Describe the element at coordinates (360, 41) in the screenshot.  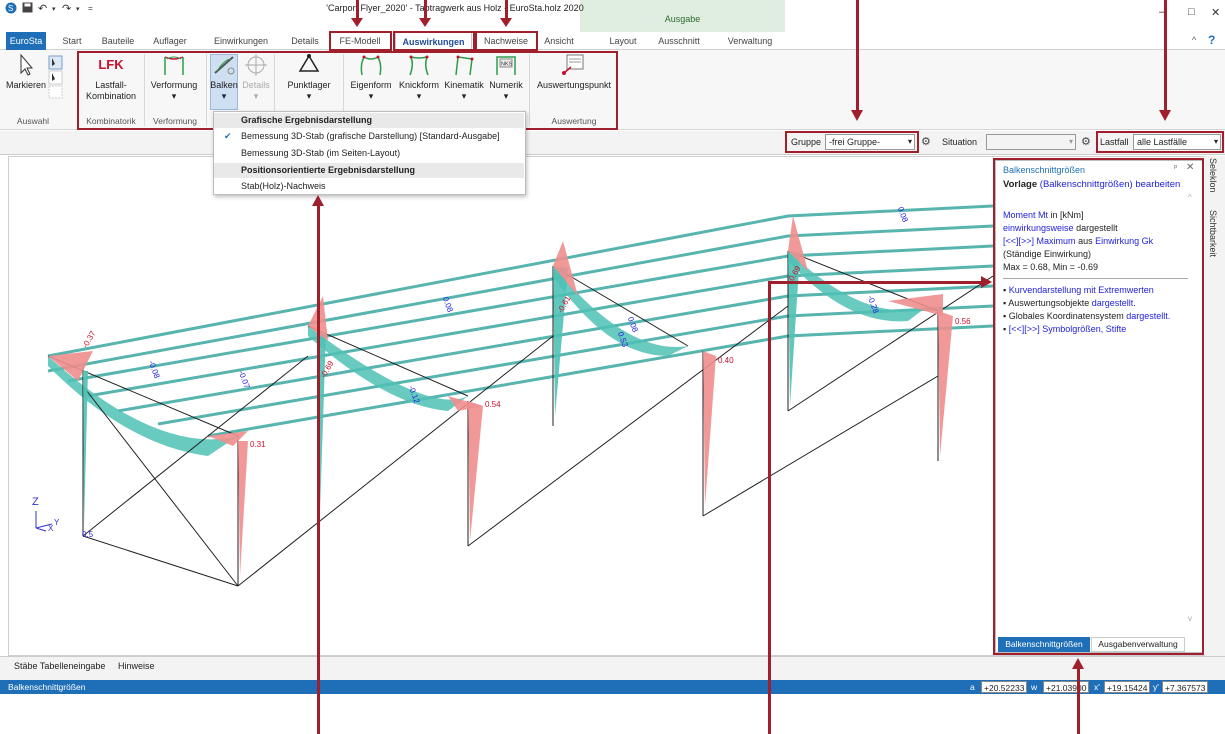
I see `tab-fe-modell: FE-Modell` at that location.